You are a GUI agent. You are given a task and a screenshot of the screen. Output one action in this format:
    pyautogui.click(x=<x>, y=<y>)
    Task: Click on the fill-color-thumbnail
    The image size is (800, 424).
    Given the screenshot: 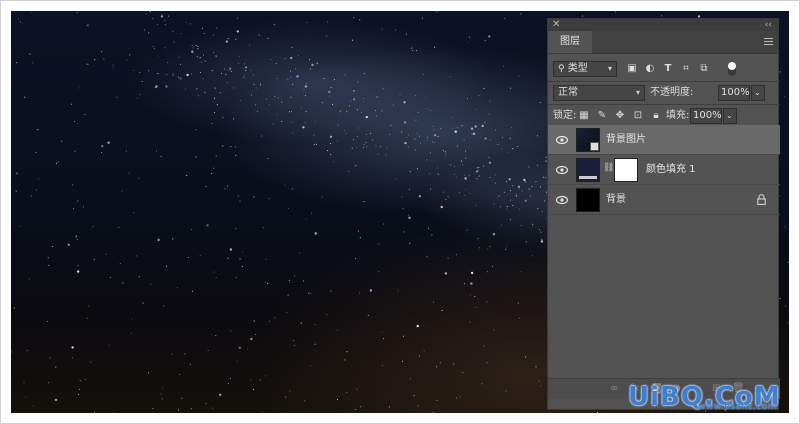 What is the action you would take?
    pyautogui.click(x=588, y=170)
    